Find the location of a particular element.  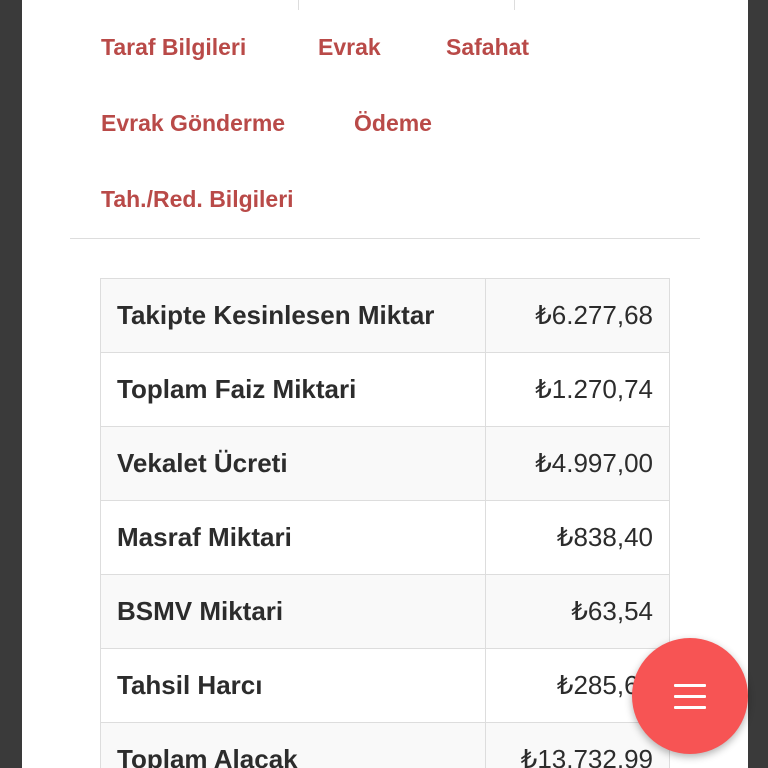

row-value: ₺6.277,68 is located at coordinates (577, 315).